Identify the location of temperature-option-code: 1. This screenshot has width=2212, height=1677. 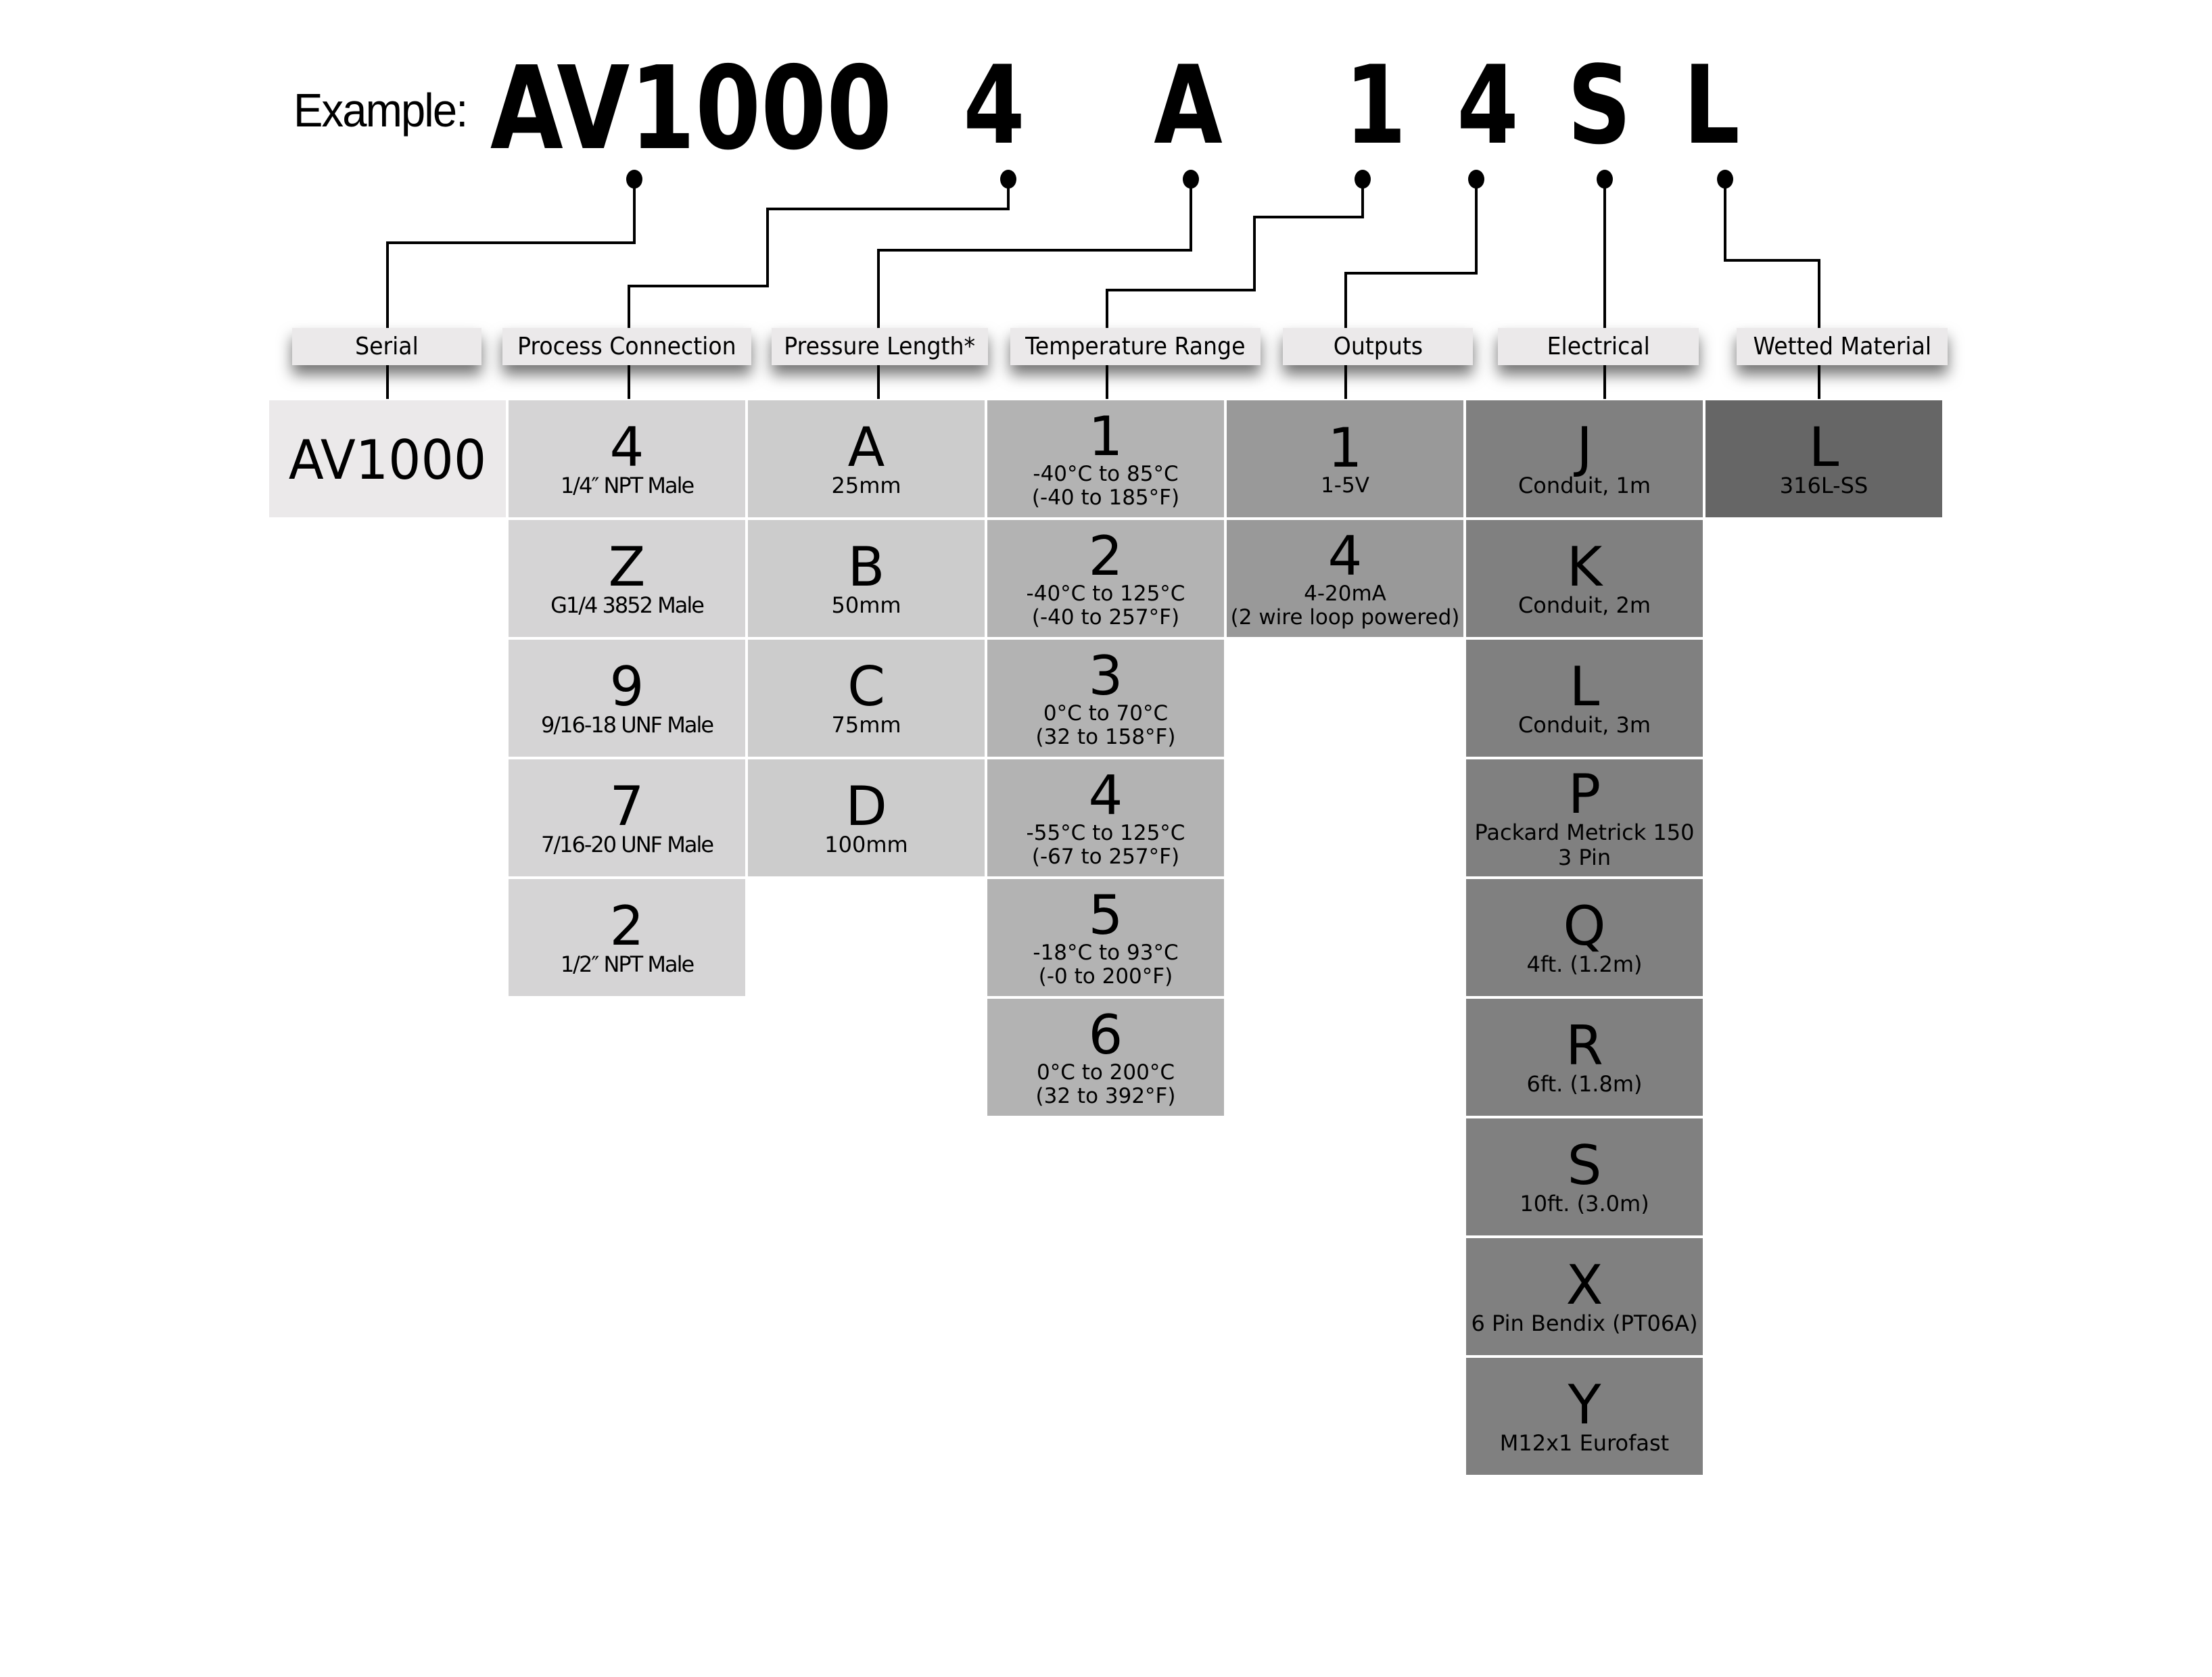
(1105, 436).